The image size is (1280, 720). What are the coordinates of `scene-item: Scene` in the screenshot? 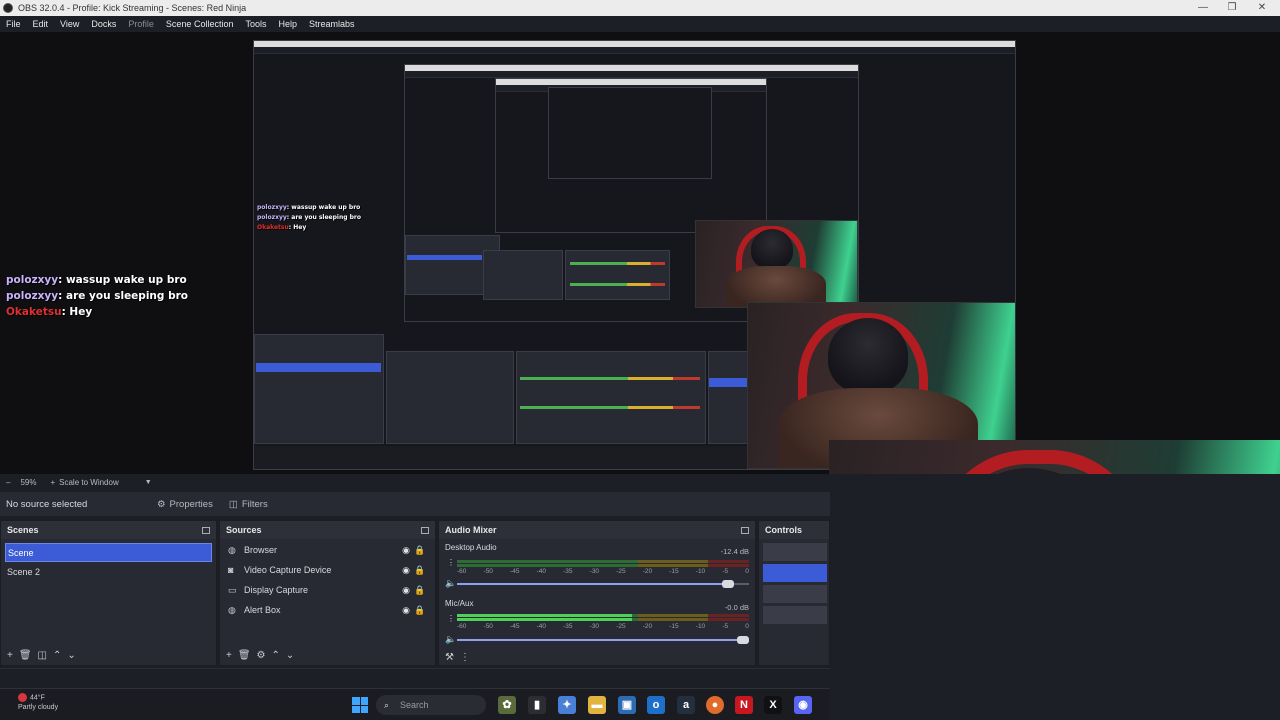 It's located at (108, 552).